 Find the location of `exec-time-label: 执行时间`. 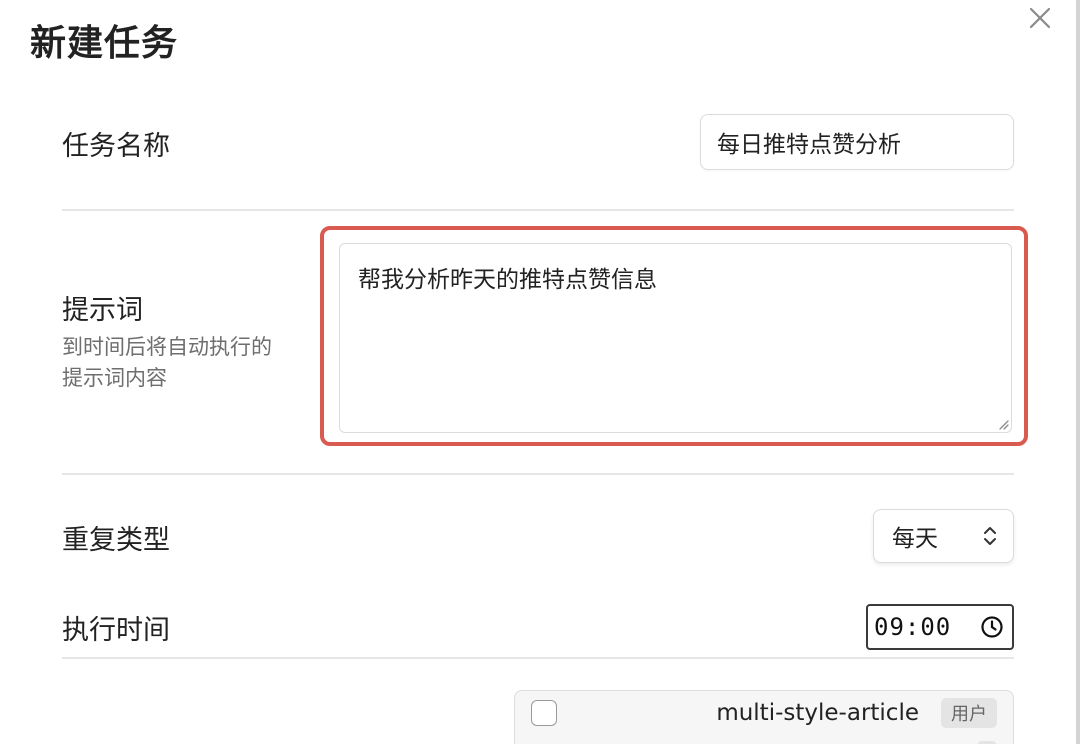

exec-time-label: 执行时间 is located at coordinates (116, 630).